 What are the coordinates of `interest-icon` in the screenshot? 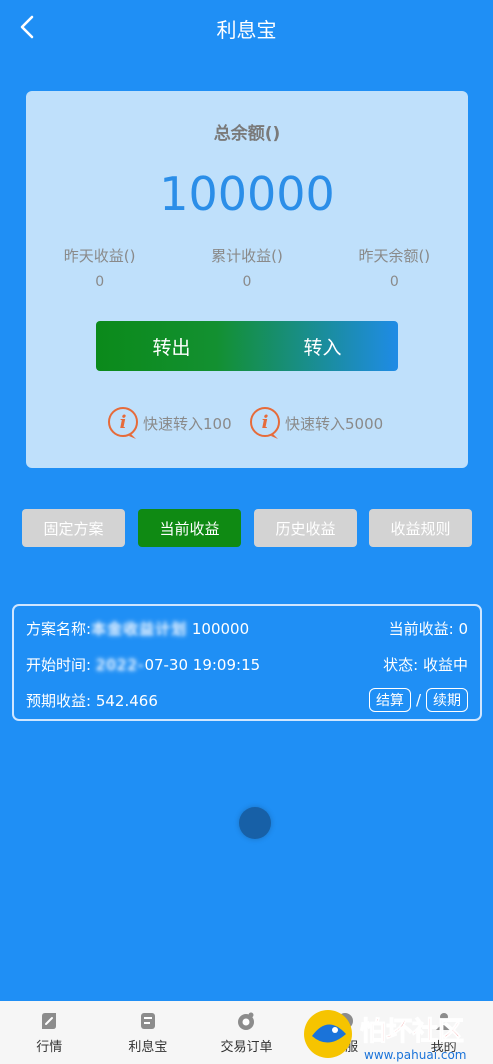 It's located at (147, 1021).